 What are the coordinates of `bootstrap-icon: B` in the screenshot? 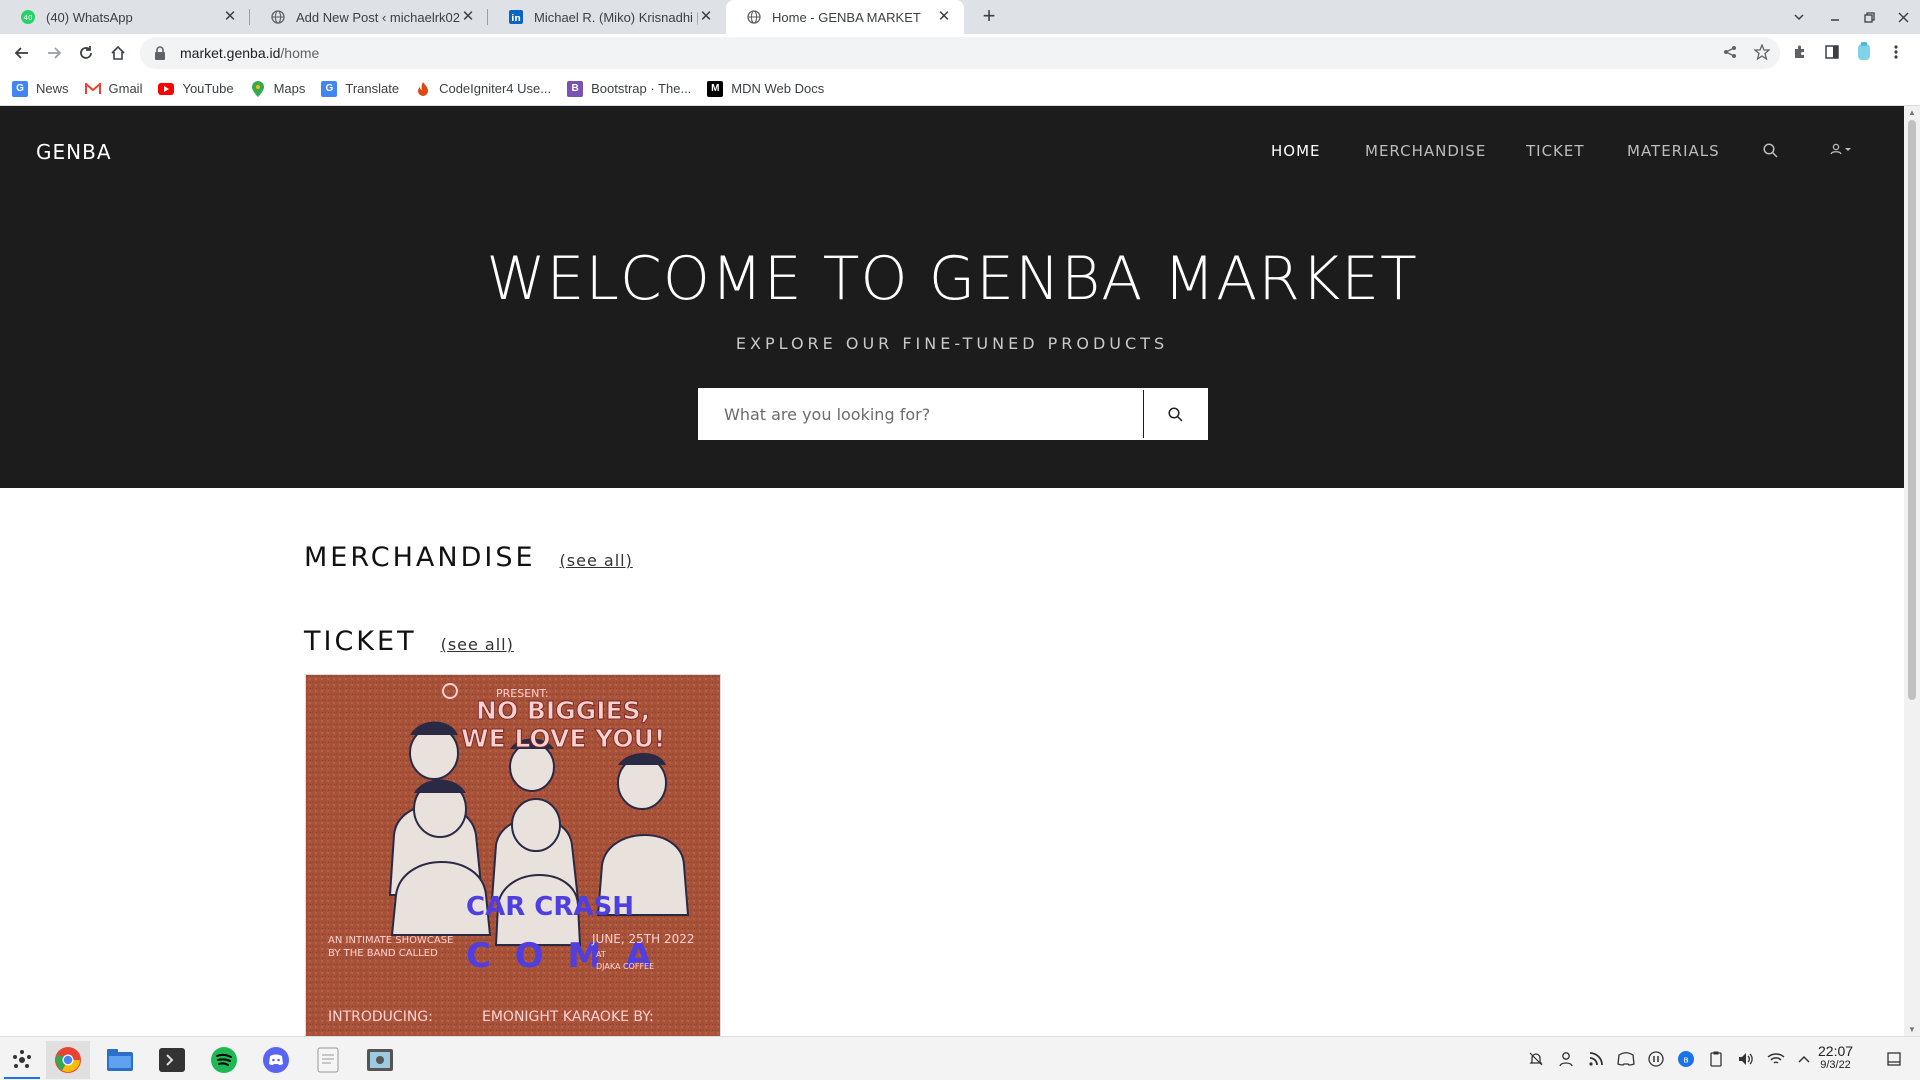 It's located at (575, 88).